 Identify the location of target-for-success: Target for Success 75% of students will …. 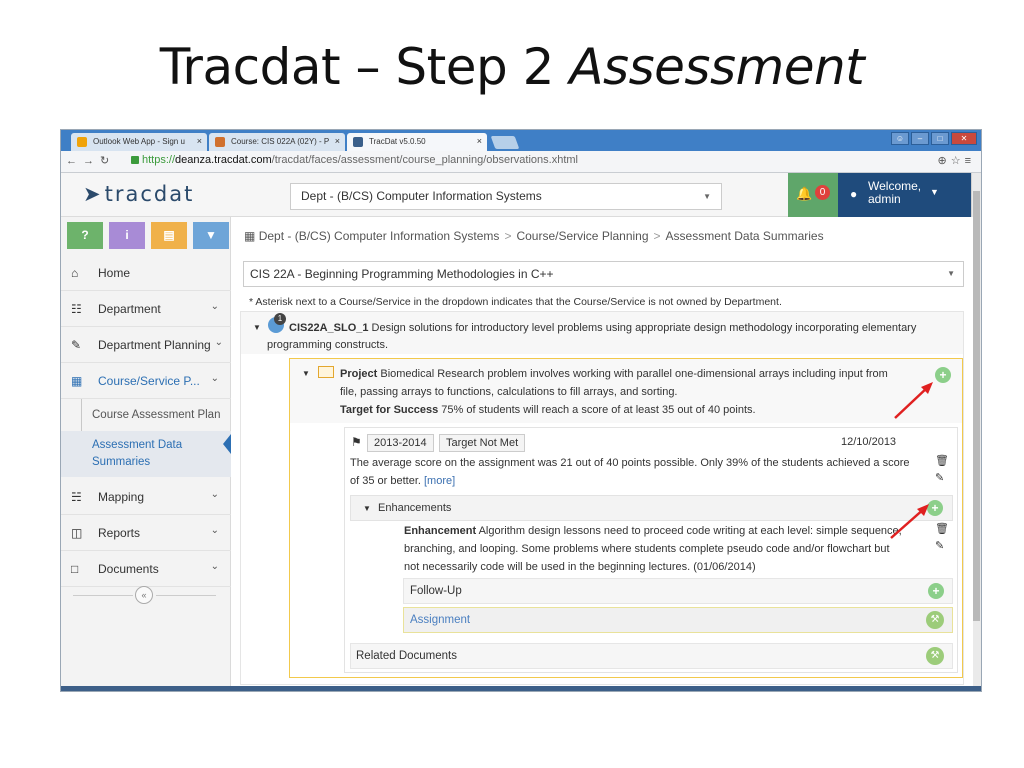
(548, 410).